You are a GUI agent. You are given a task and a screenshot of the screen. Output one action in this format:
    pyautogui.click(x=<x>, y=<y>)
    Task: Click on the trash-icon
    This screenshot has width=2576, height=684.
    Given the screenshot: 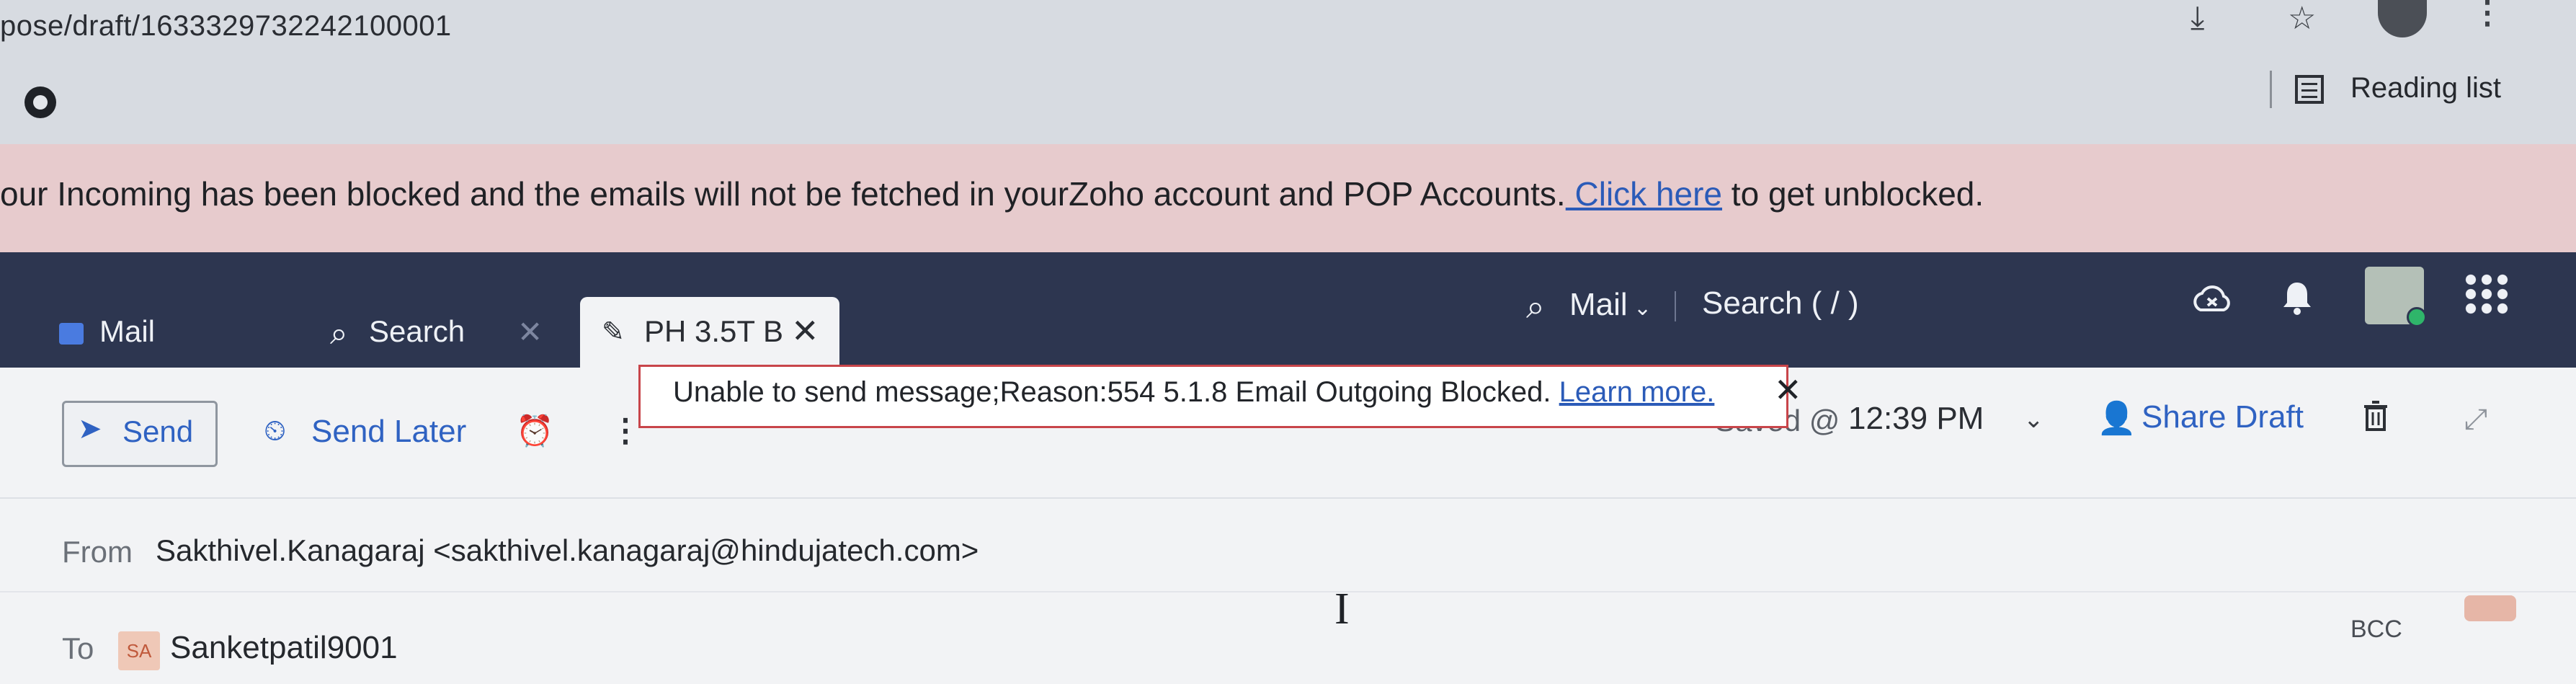 What is the action you would take?
    pyautogui.click(x=2375, y=416)
    